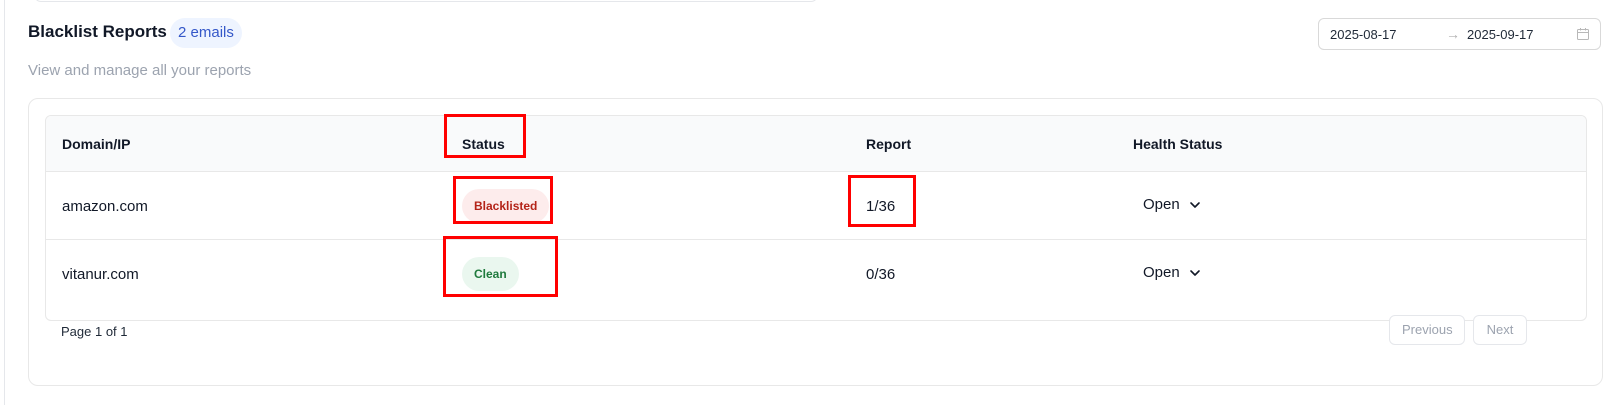 Image resolution: width=1615 pixels, height=405 pixels. Describe the element at coordinates (483, 144) in the screenshot. I see `column-header-status: Status` at that location.